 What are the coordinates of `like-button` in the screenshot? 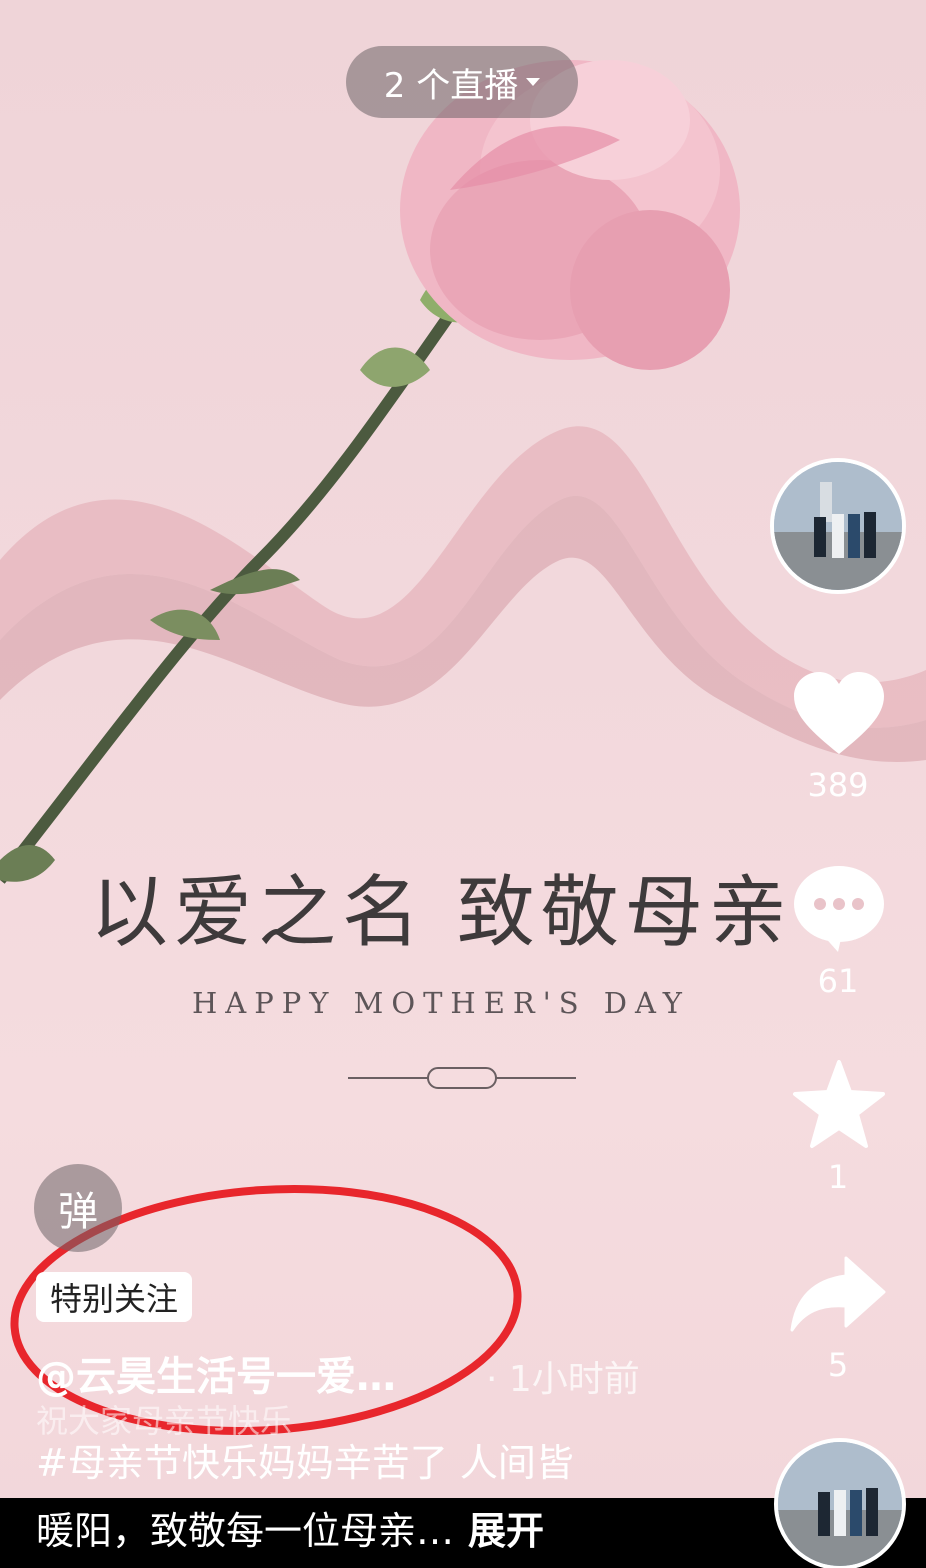 It's located at (839, 714).